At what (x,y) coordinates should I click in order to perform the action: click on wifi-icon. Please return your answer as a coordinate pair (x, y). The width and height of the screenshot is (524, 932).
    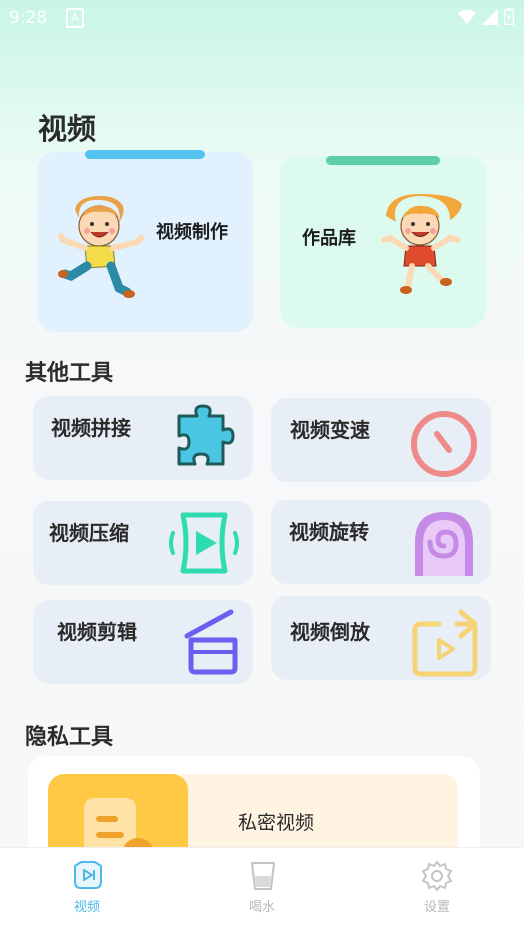
    Looking at the image, I should click on (467, 16).